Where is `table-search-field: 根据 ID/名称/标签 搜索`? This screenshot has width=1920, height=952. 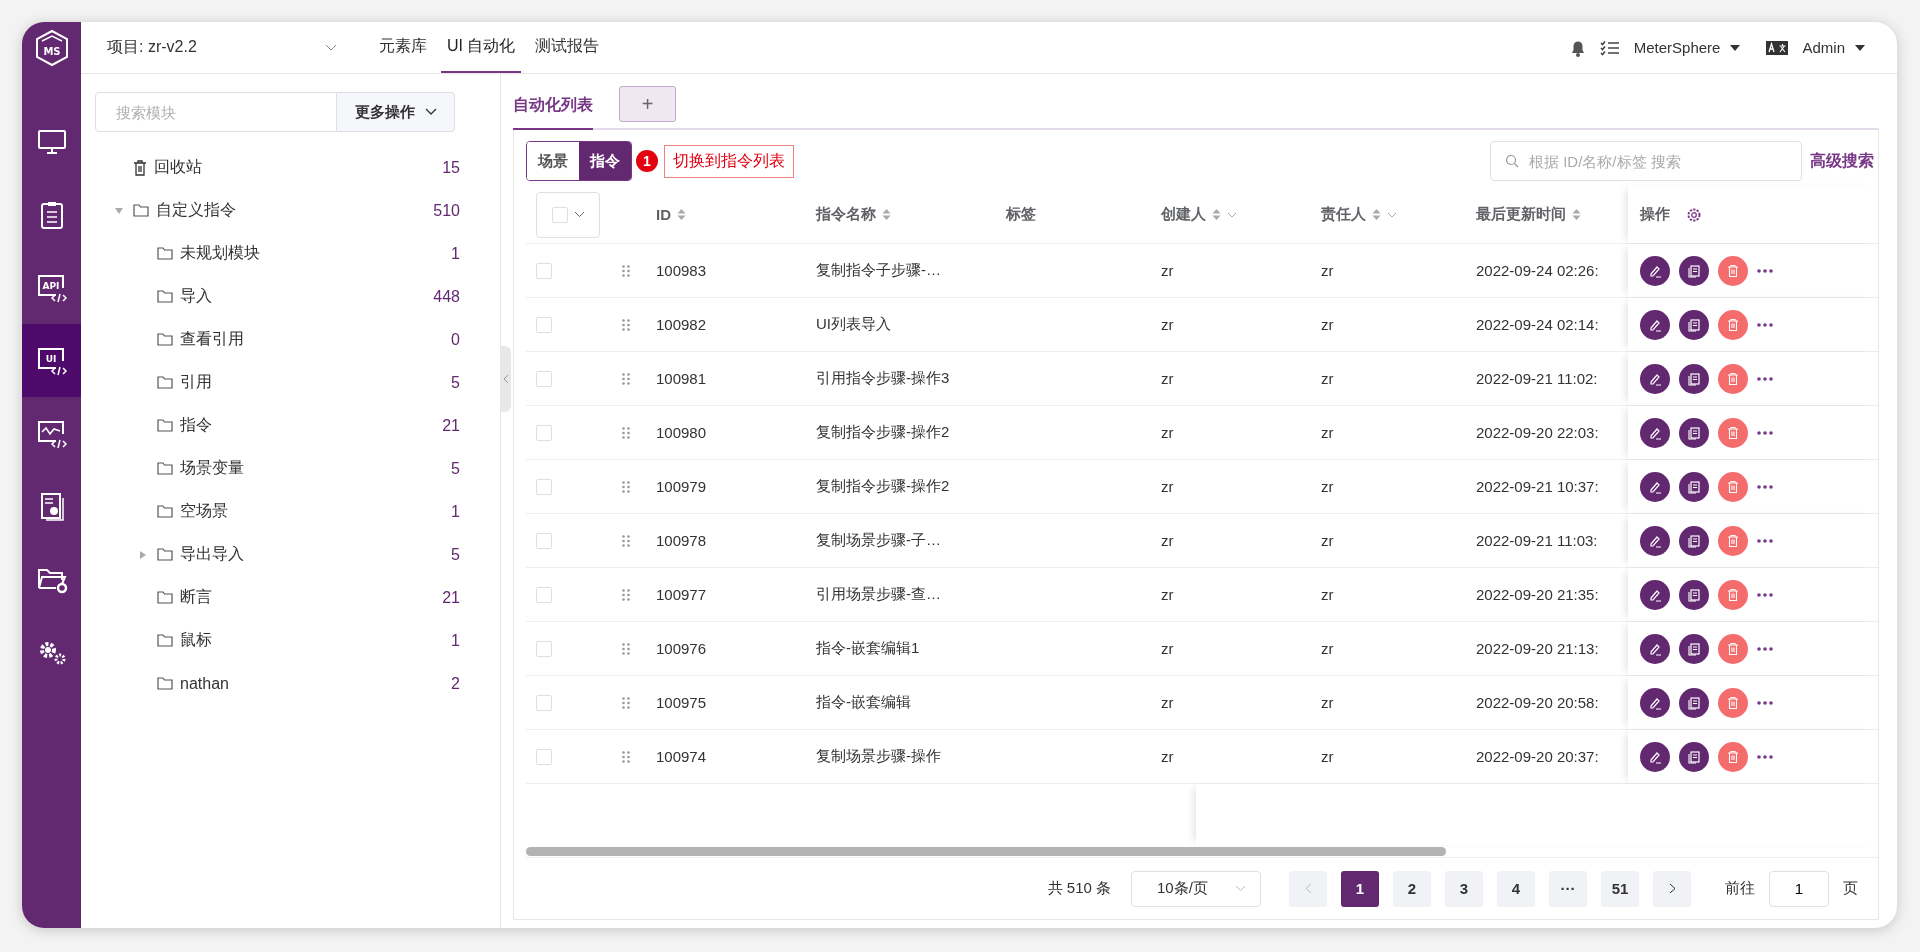
table-search-field: 根据 ID/名称/标签 搜索 is located at coordinates (1646, 161).